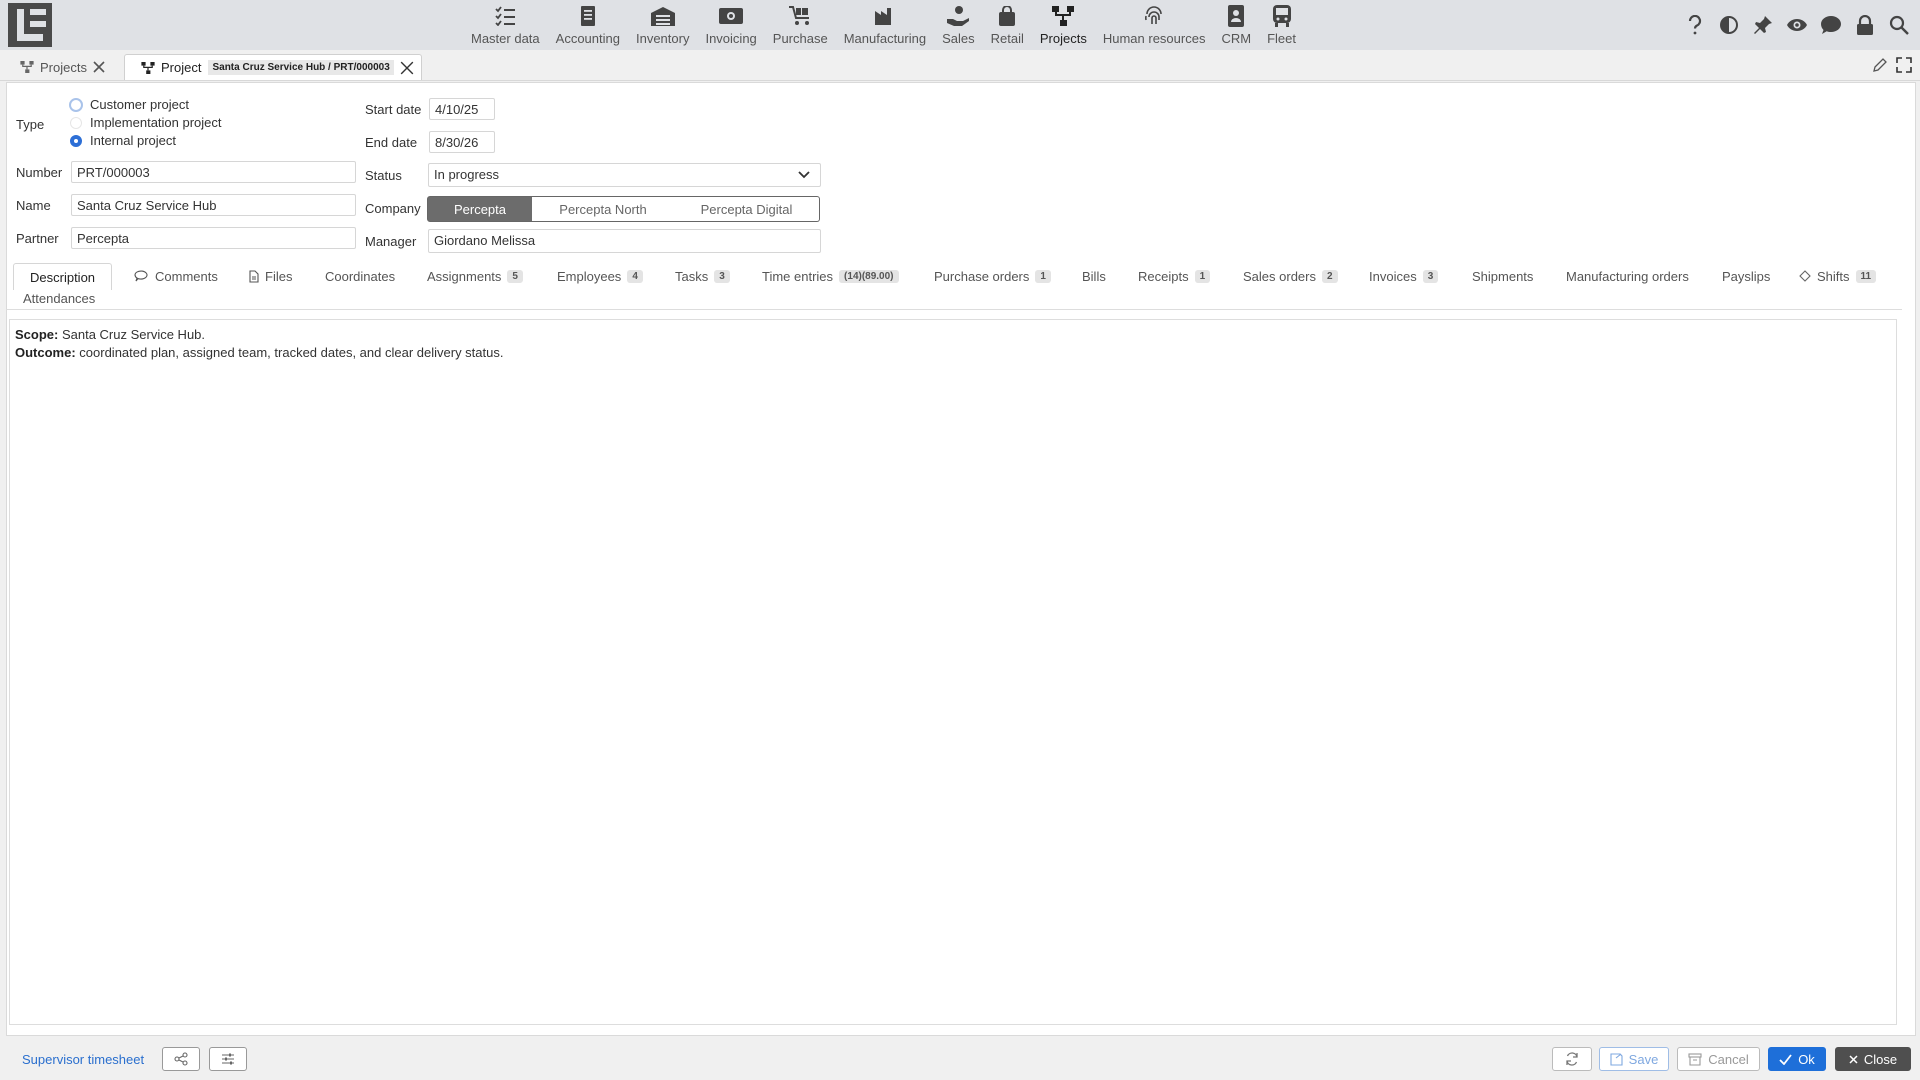 This screenshot has width=1920, height=1080. I want to click on radio-customer-project: Customer project, so click(129, 104).